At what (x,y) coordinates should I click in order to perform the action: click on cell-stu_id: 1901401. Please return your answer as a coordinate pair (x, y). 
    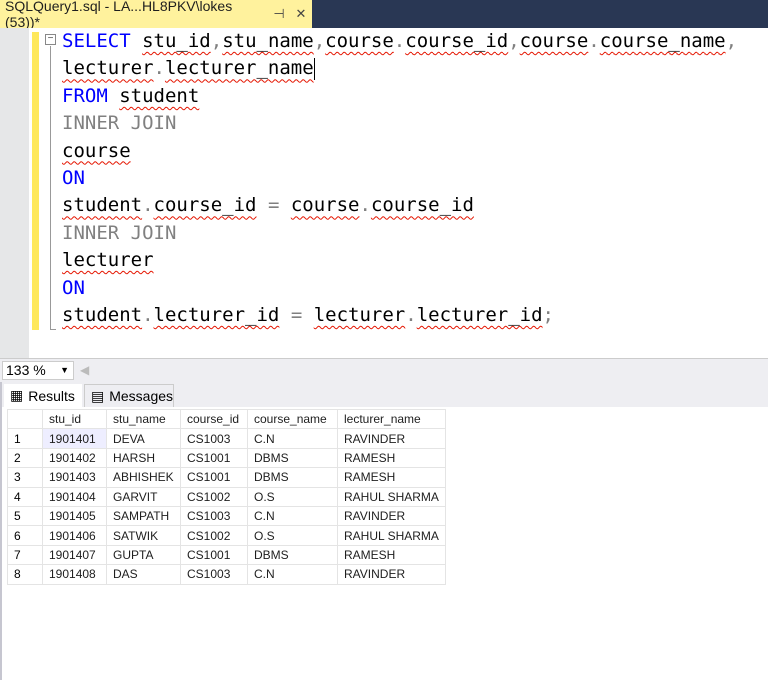
    Looking at the image, I should click on (74, 438).